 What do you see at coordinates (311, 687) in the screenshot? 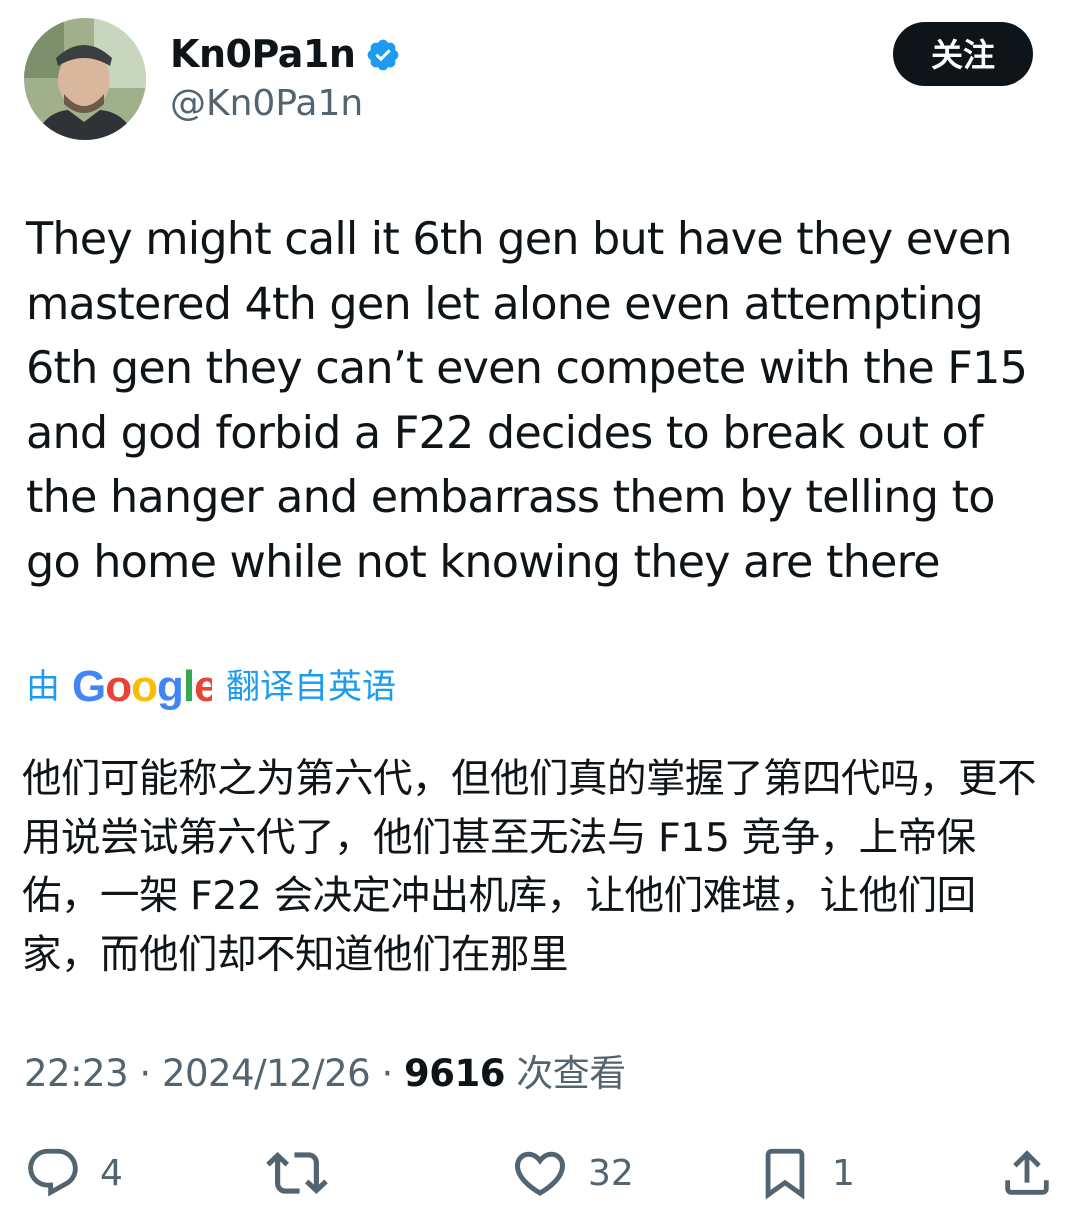
I see `translation-suffix: 翻译自英语` at bounding box center [311, 687].